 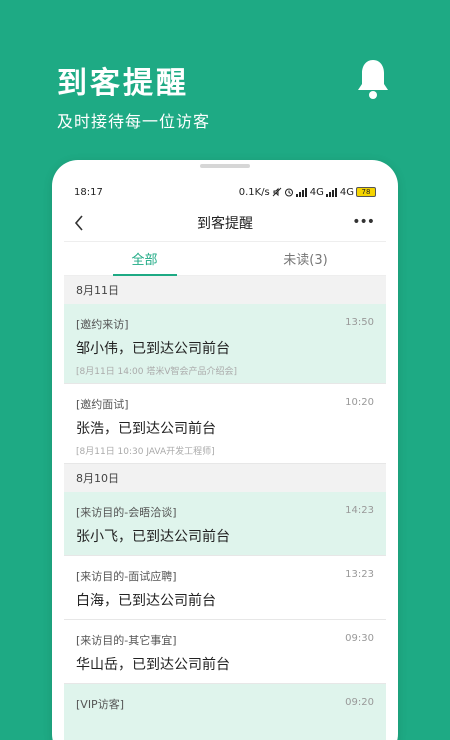 I want to click on status-indicators: 0.1K/s 4G 4G 78, so click(x=307, y=192).